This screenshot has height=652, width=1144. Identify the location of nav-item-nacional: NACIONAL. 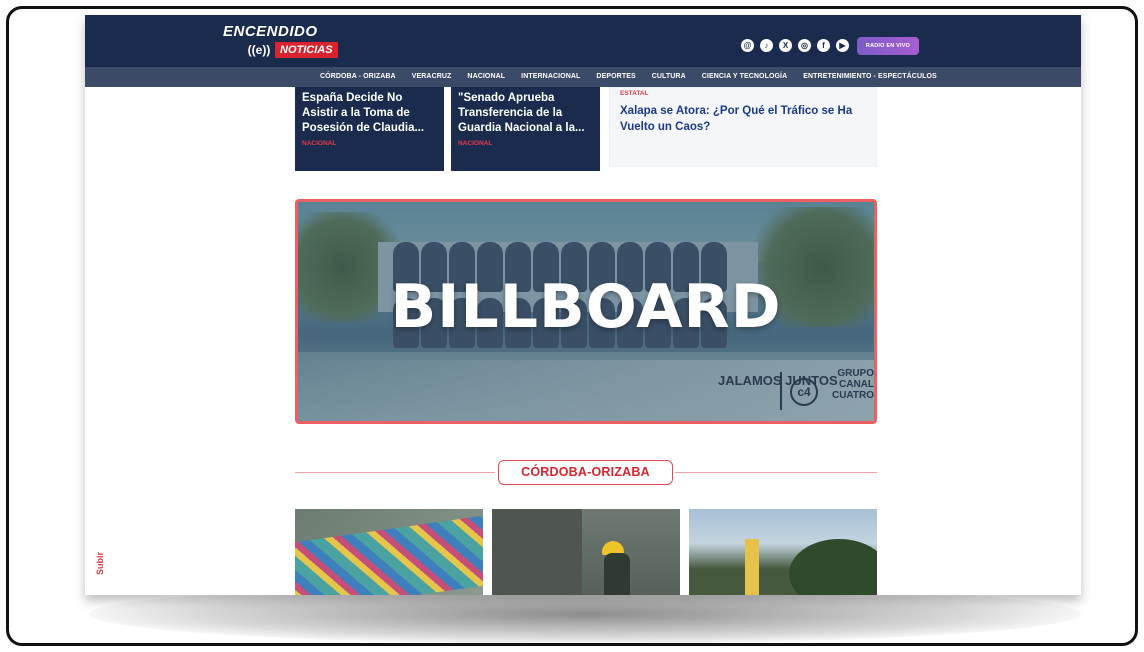
(486, 77).